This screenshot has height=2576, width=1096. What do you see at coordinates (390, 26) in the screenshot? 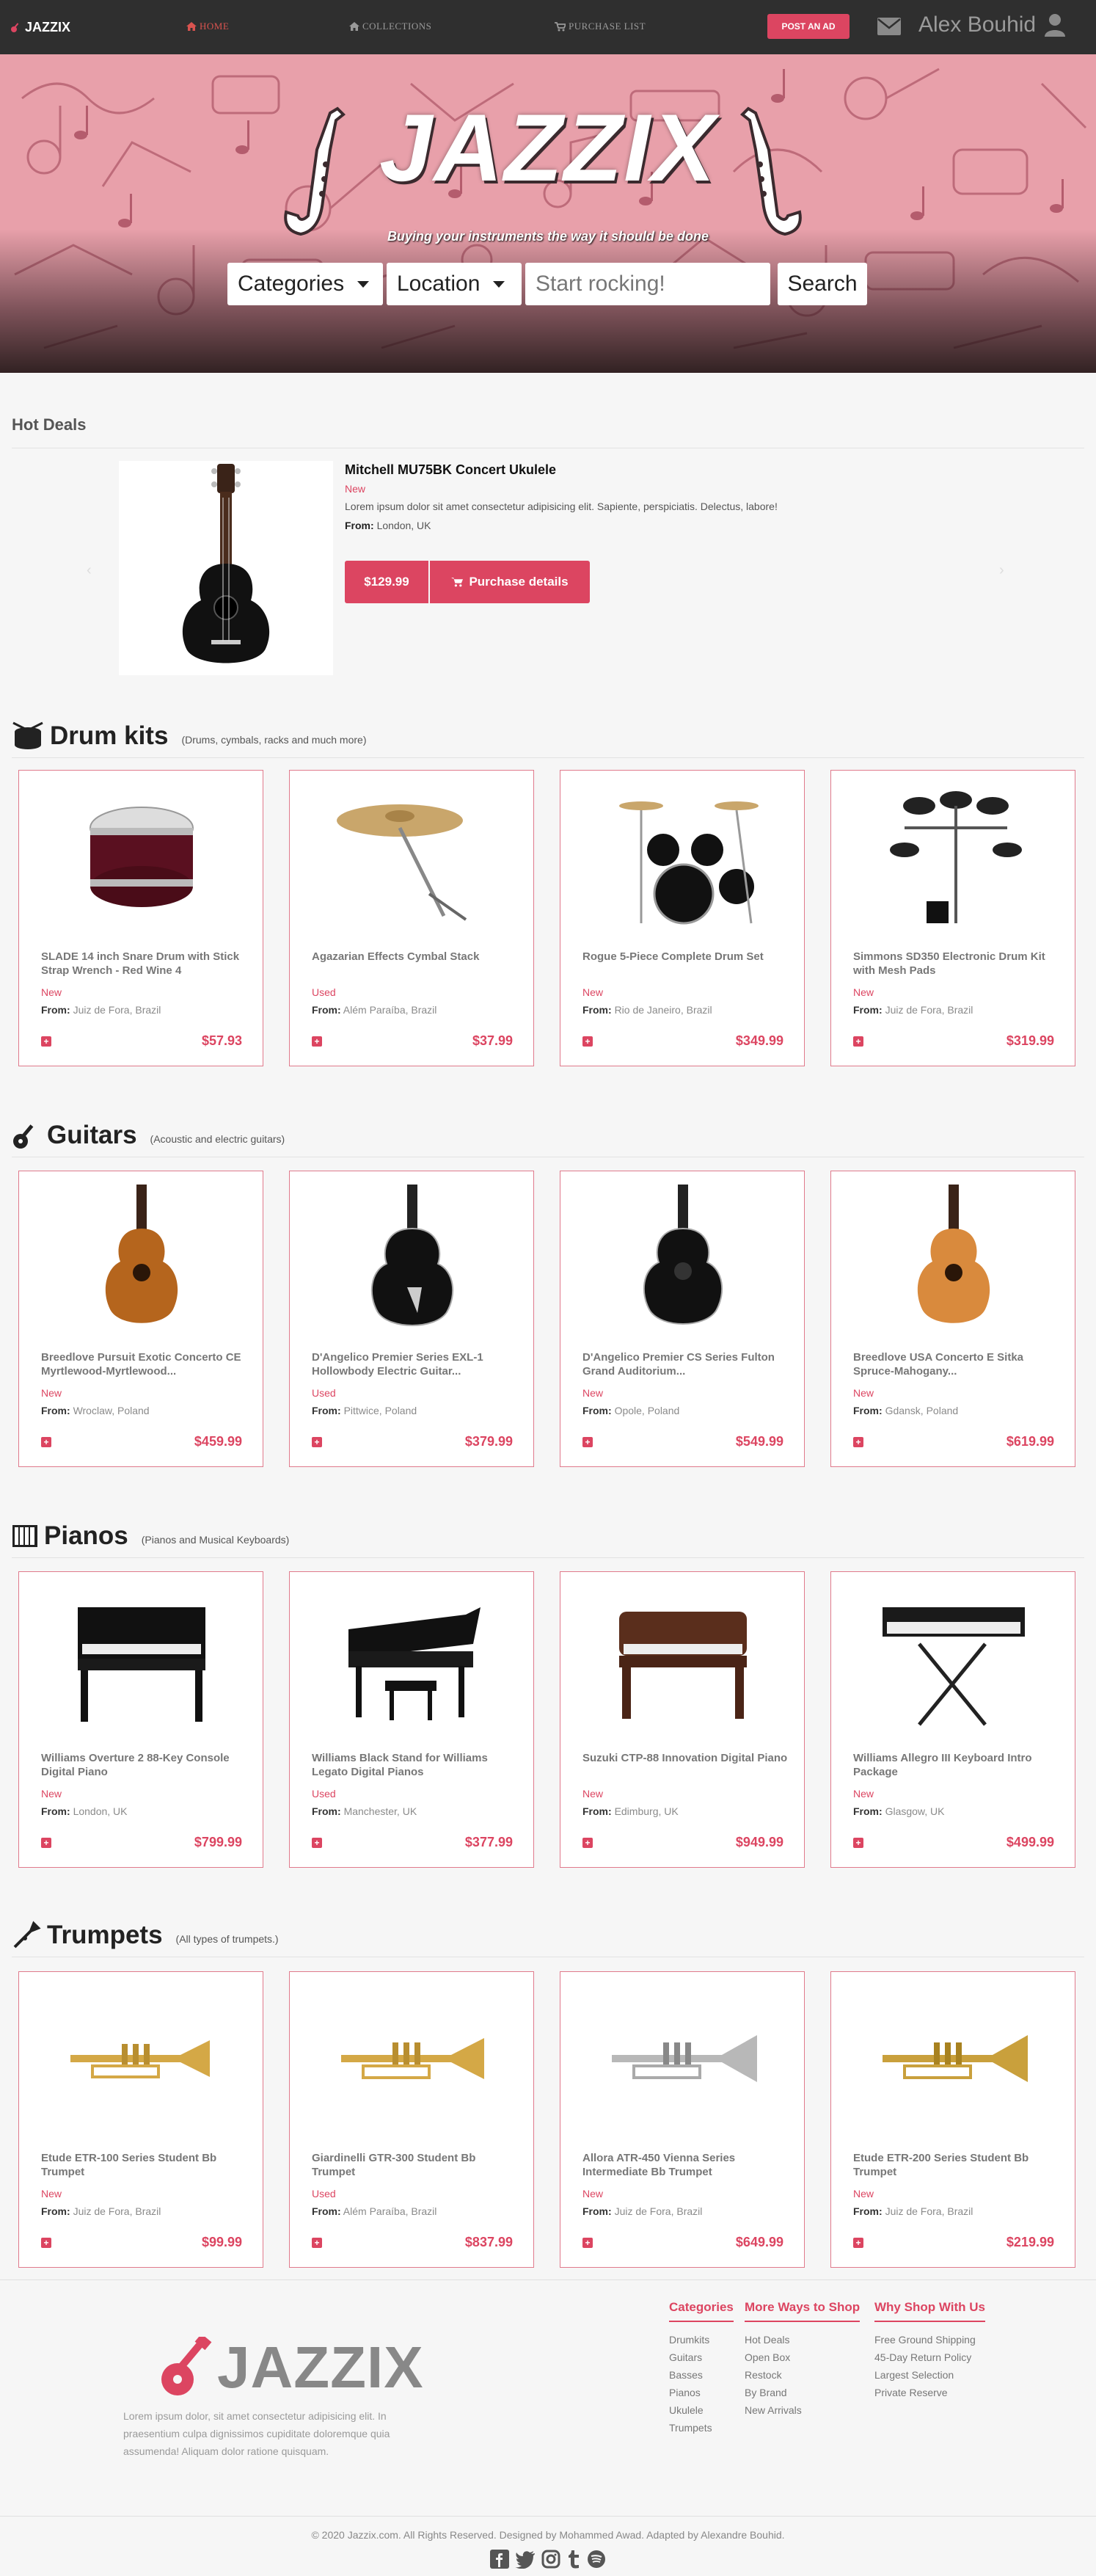
I see `nav-collections: COLLECTIONS` at bounding box center [390, 26].